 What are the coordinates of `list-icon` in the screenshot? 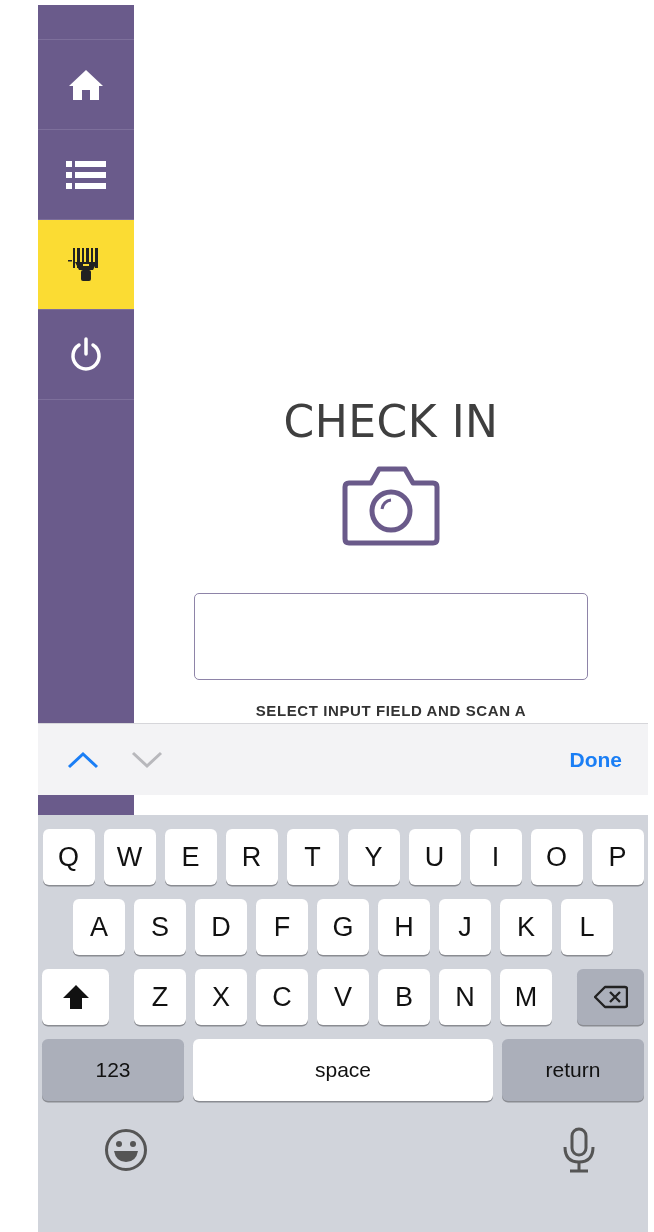 It's located at (86, 174).